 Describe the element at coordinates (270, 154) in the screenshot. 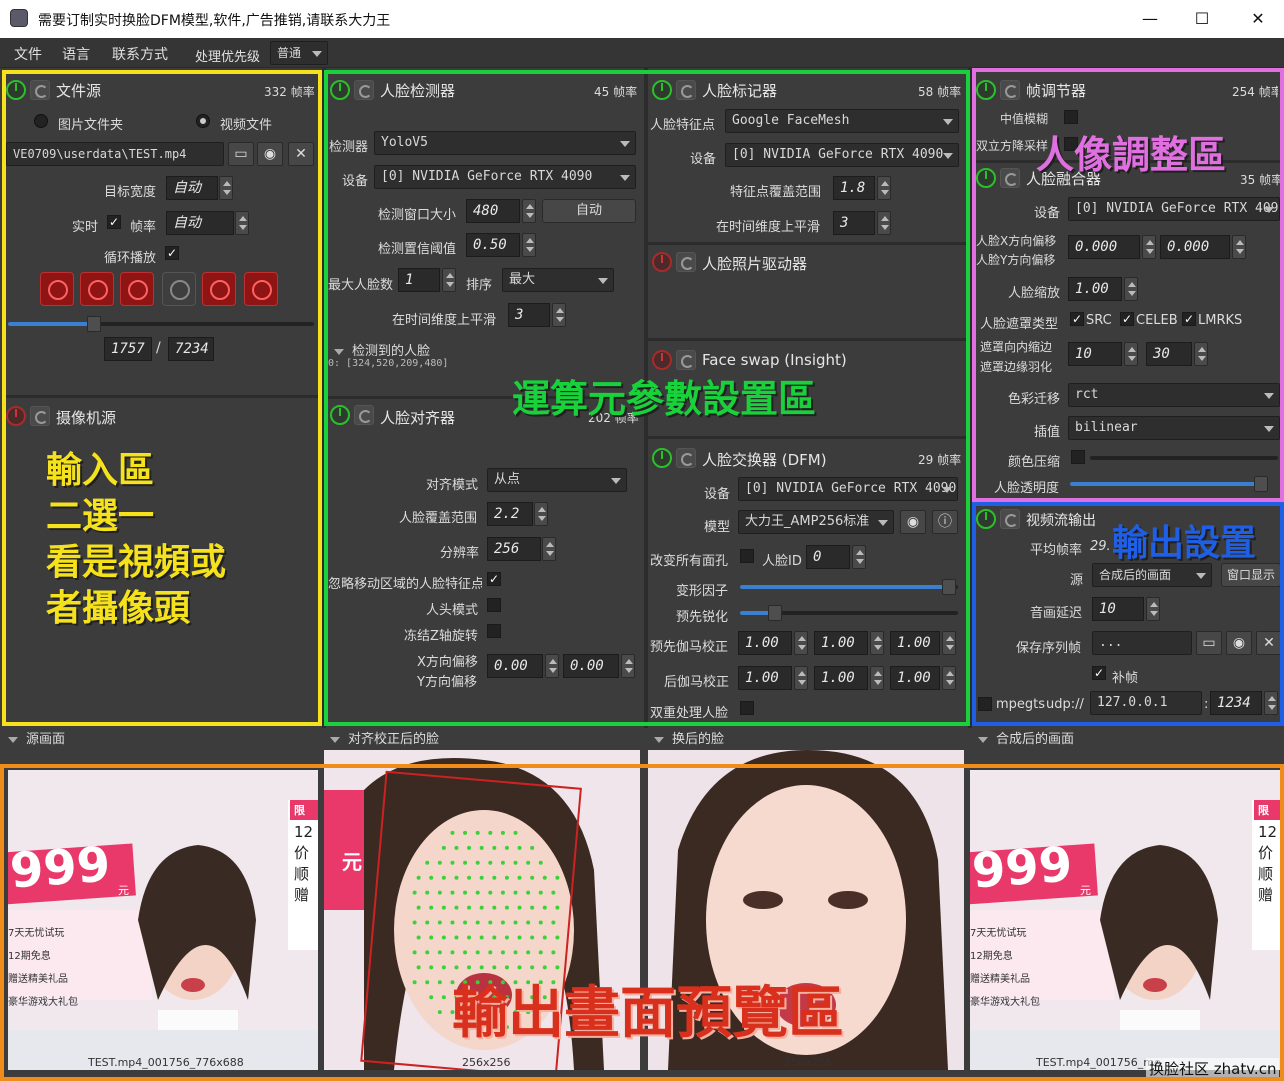

I see `eye-icon: ◉` at that location.